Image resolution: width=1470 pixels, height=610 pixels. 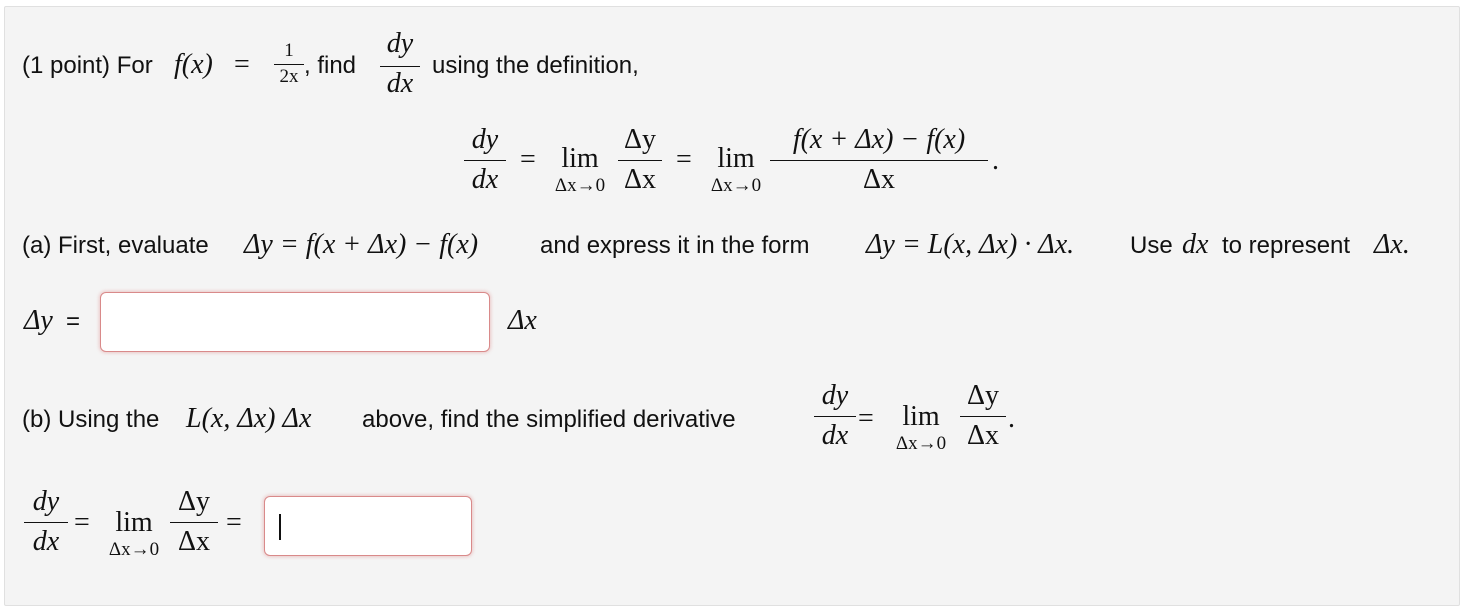 I want to click on part-a-answer-var: Δy, so click(x=38, y=320).